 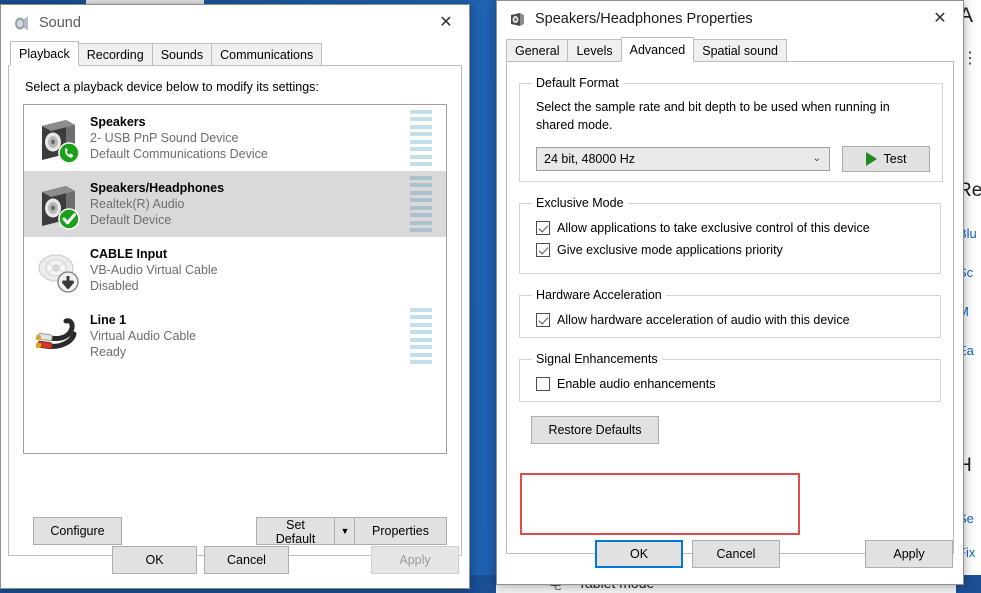 I want to click on device-status: Ready, so click(x=108, y=352).